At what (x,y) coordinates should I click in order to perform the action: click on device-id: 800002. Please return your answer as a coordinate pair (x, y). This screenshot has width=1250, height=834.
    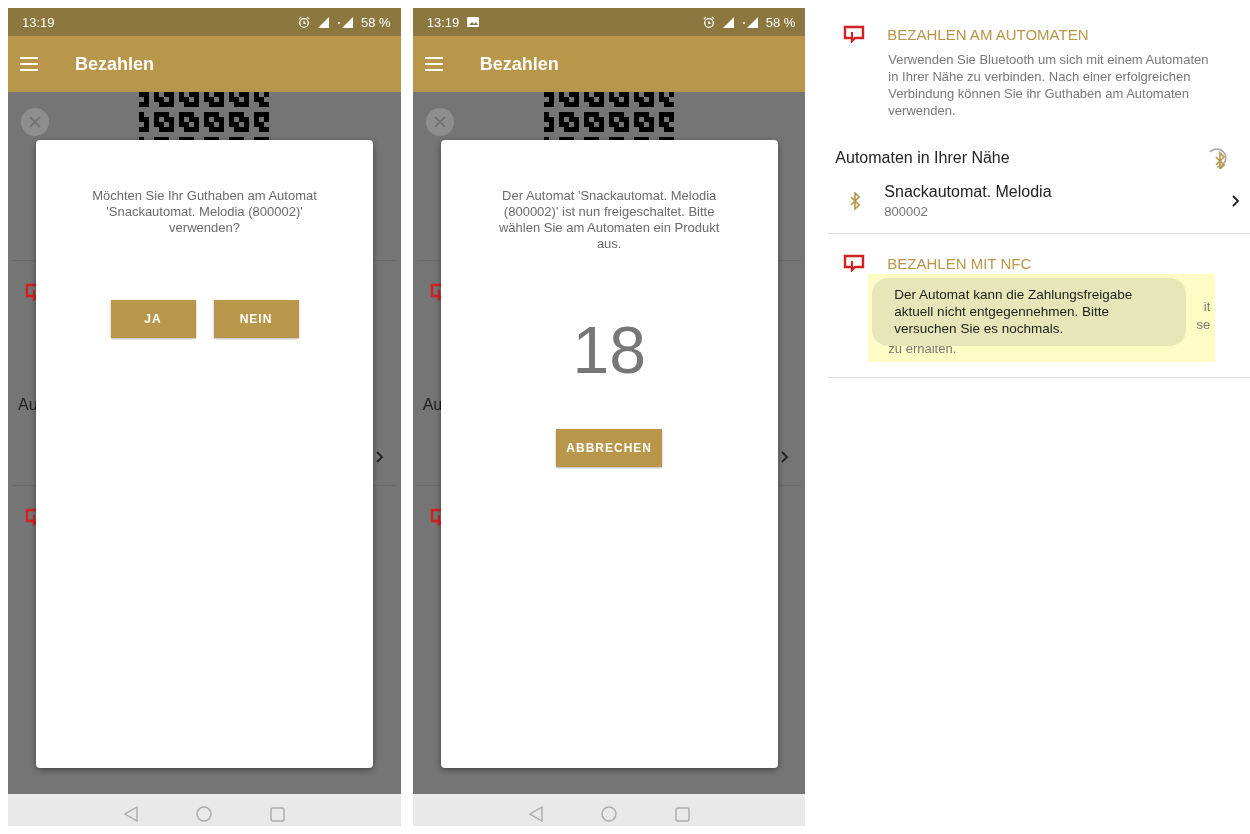
    Looking at the image, I should click on (906, 211).